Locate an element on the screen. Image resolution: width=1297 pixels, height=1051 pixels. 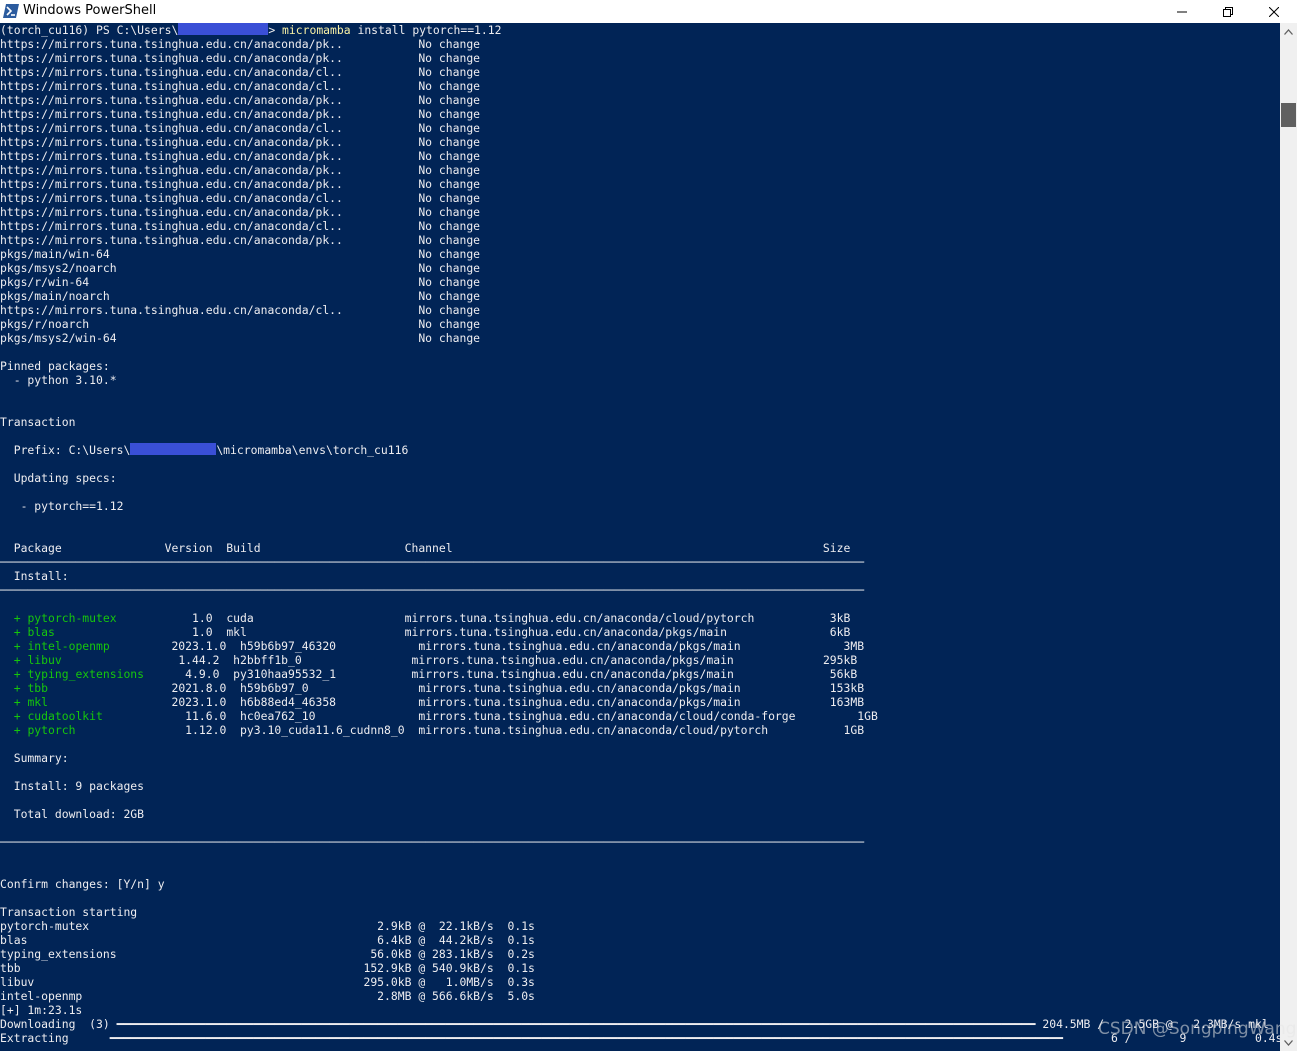
channel-line: pkgs/main/win-64 No change is located at coordinates (240, 254).